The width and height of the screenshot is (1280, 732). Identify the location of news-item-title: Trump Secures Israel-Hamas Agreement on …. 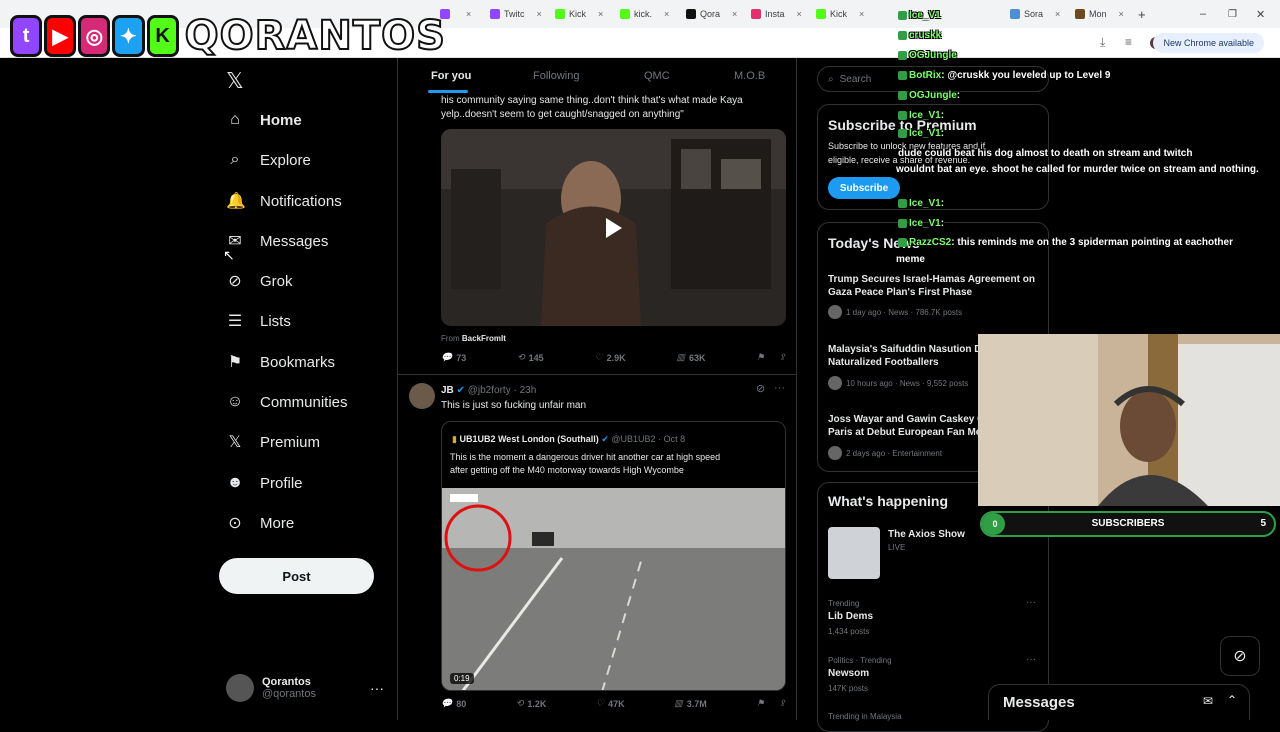
(933, 286).